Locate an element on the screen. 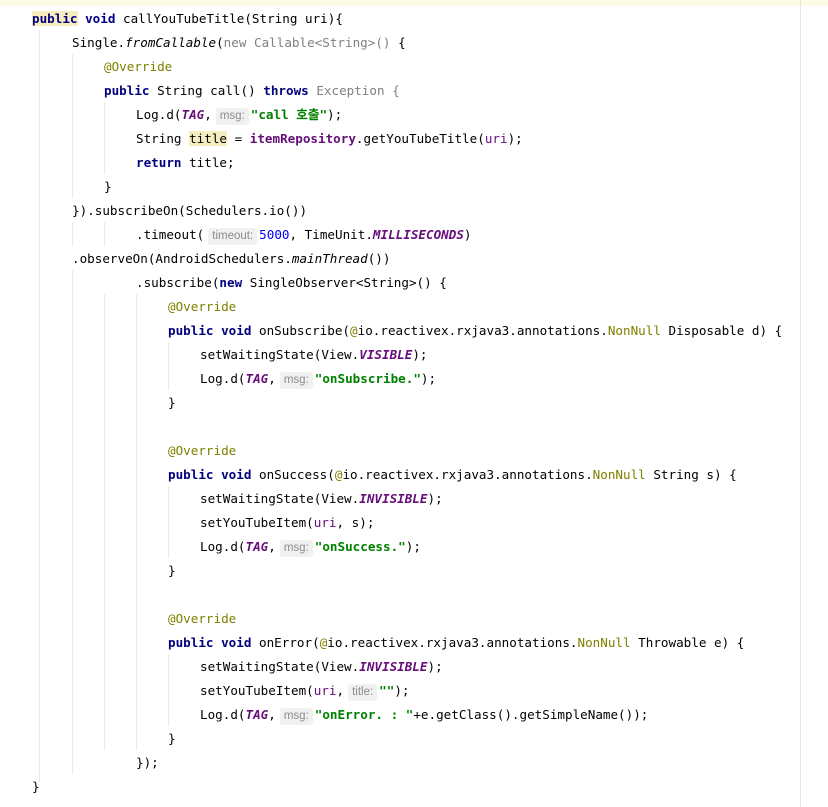  code-line-3: @Override is located at coordinates (138, 67).